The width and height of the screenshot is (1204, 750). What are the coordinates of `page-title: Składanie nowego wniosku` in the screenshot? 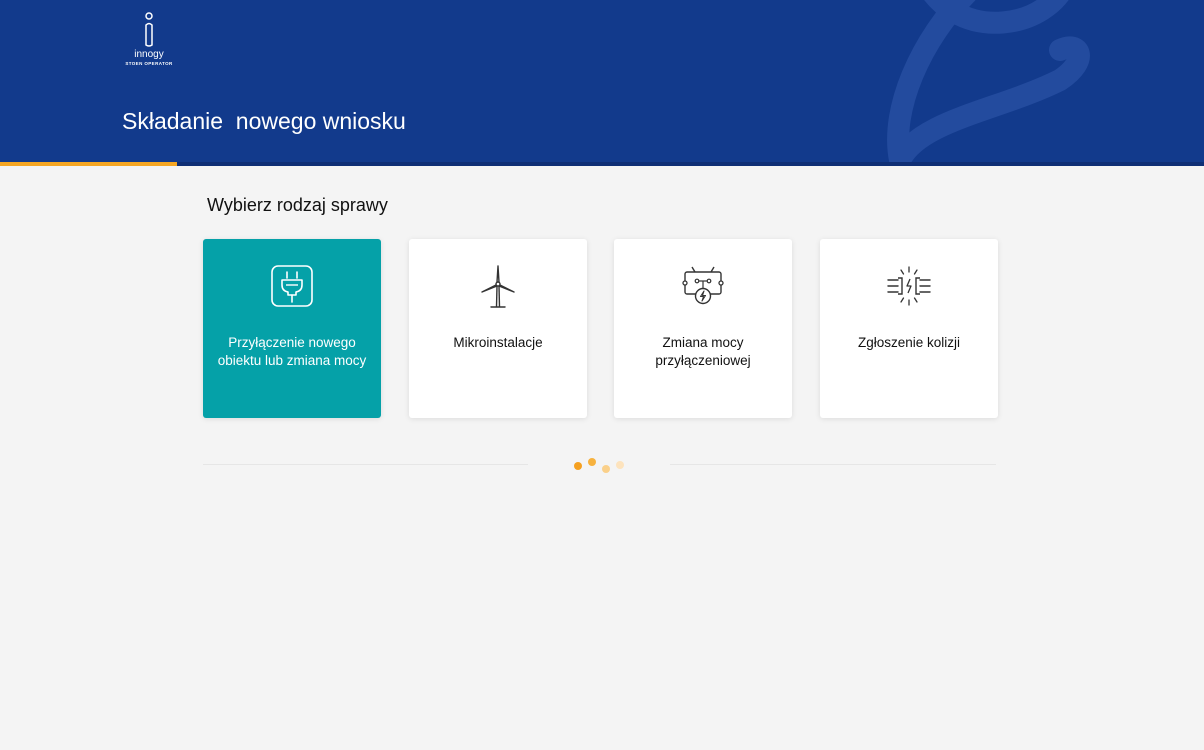 It's located at (264, 121).